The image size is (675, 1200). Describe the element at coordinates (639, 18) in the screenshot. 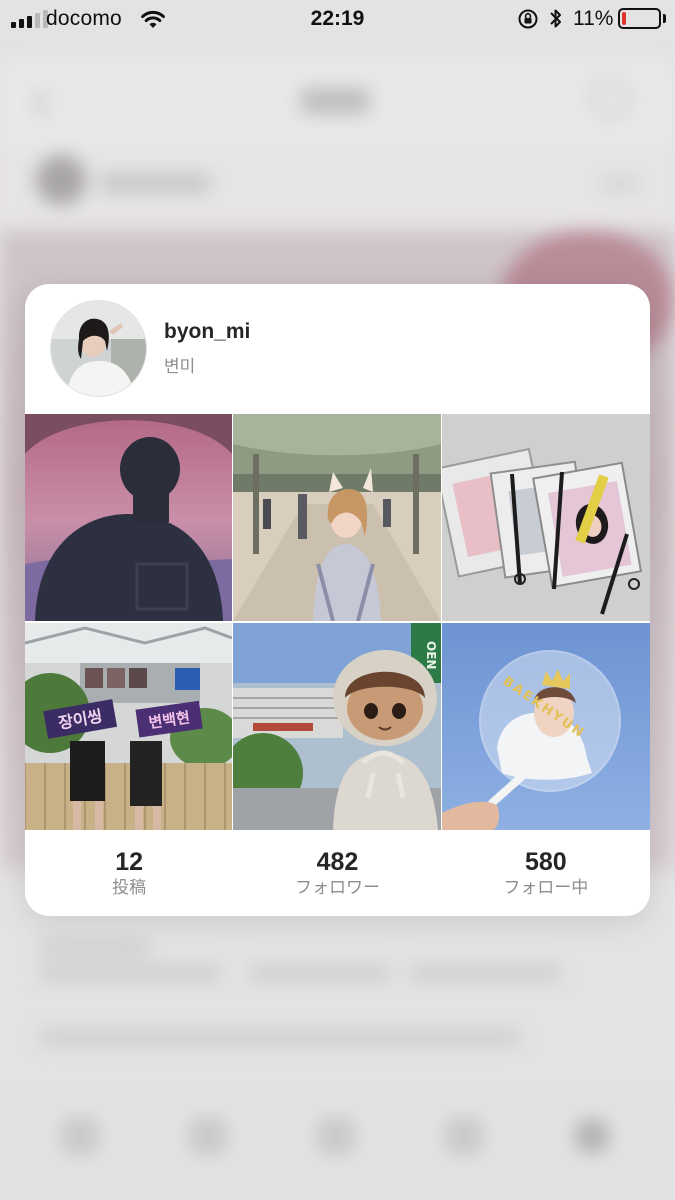

I see `battery-icon` at that location.